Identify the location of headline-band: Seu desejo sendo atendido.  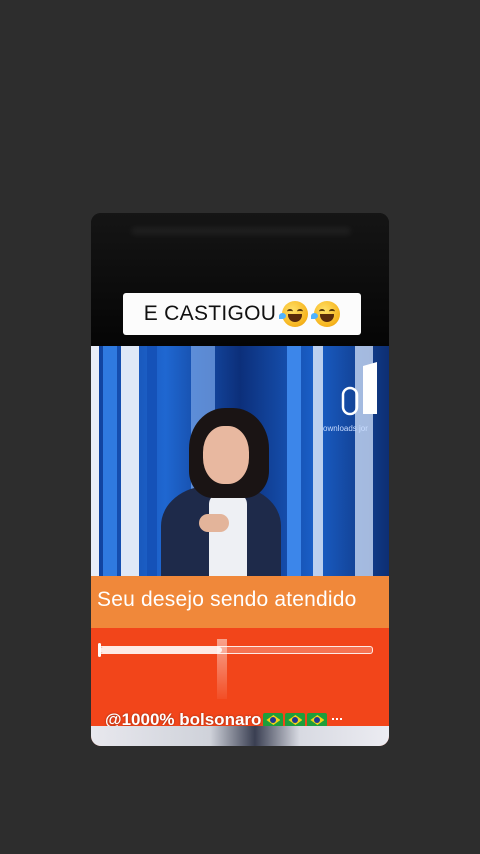
(240, 602).